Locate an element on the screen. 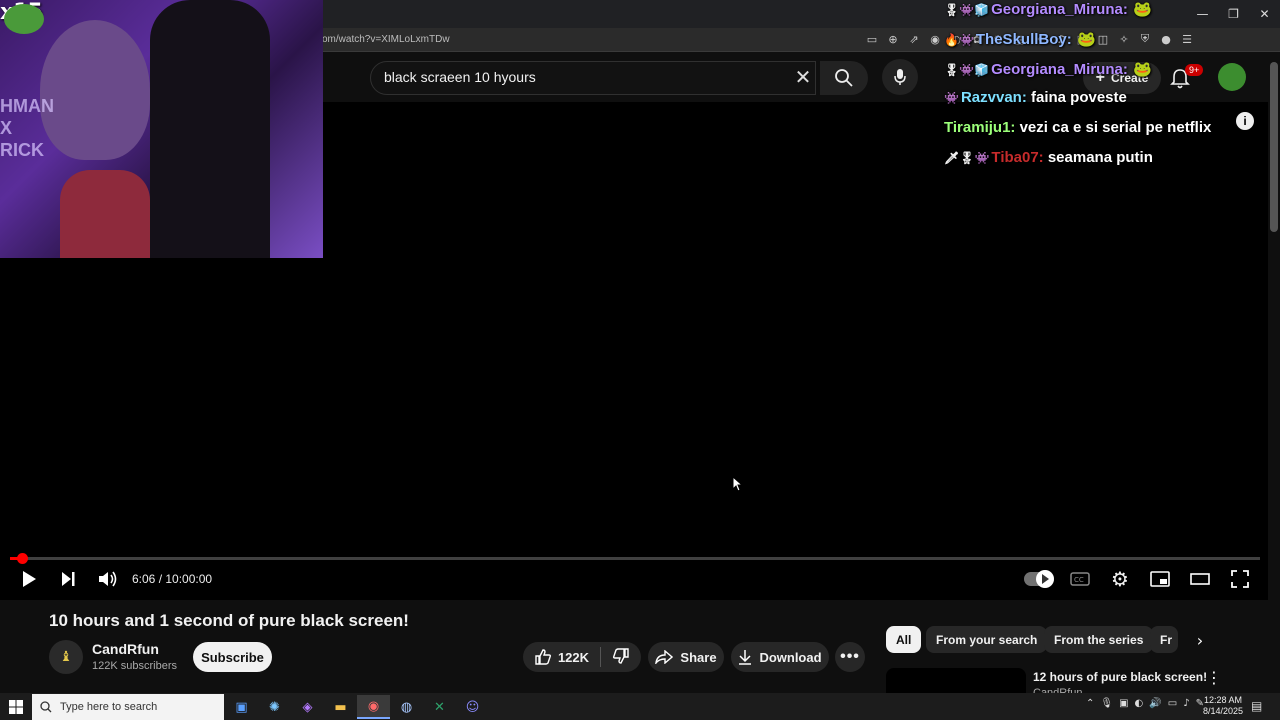 Image resolution: width=1280 pixels, height=720 pixels. chat-username: Tiba07: is located at coordinates (1017, 157).